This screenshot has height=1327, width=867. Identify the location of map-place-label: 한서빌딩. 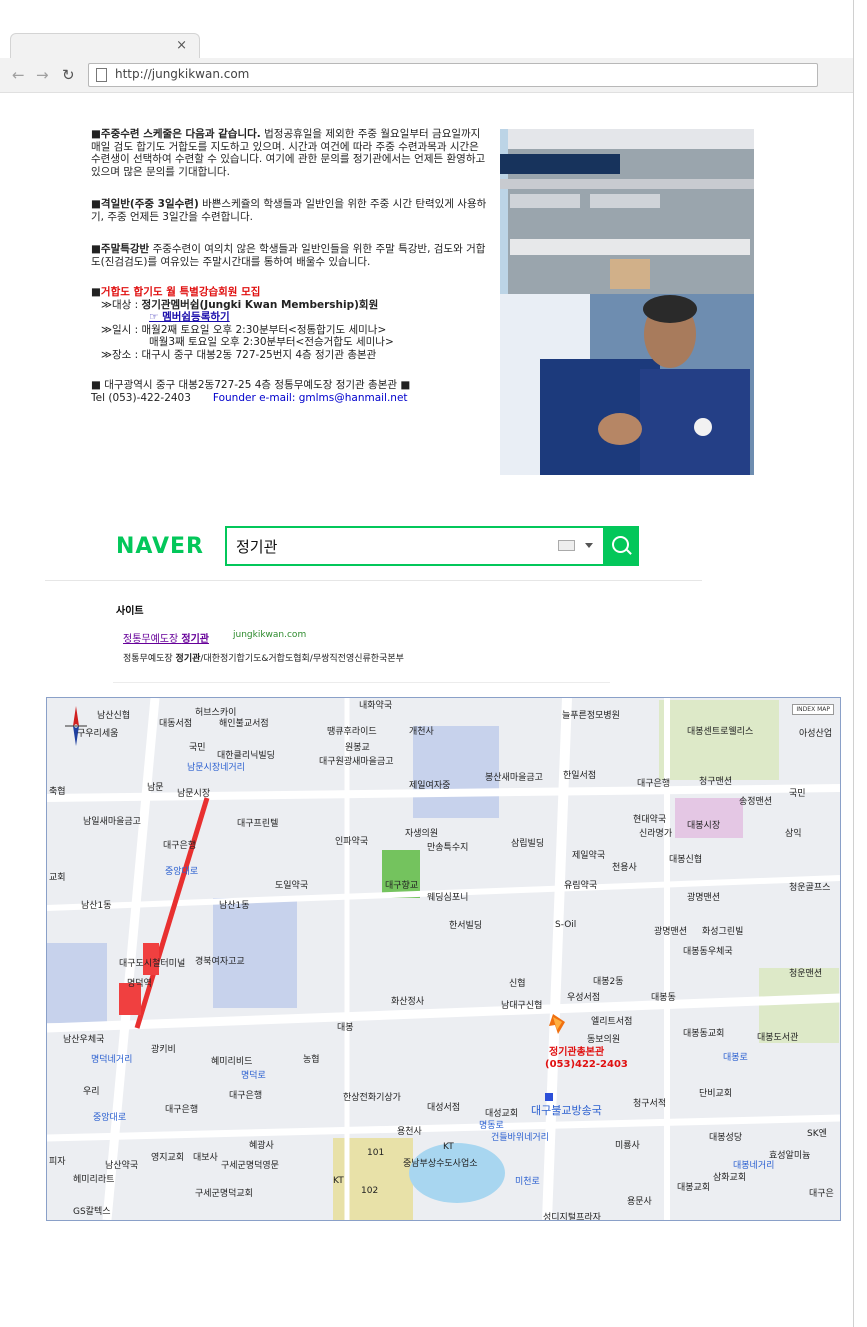
(466, 926).